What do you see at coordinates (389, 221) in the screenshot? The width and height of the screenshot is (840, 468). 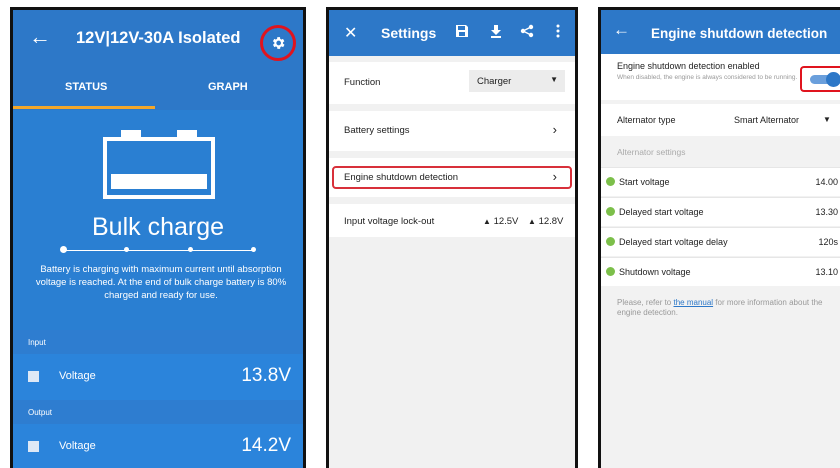 I see `lockout-label: Input voltage lock-out` at bounding box center [389, 221].